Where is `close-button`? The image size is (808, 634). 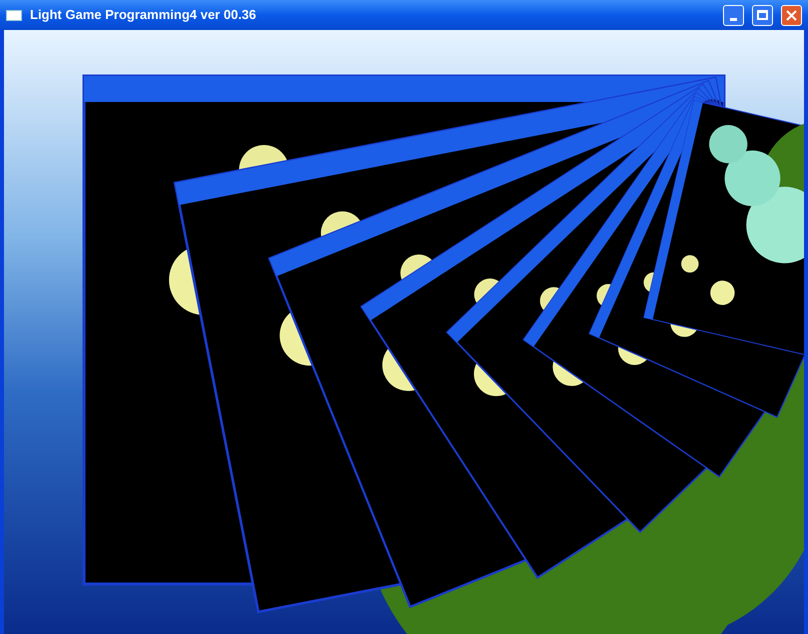
close-button is located at coordinates (791, 15).